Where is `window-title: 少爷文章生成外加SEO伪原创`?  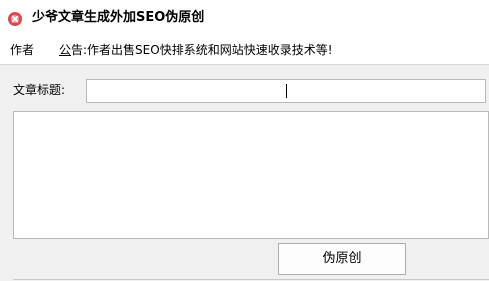
window-title: 少爷文章生成外加SEO伪原创 is located at coordinates (118, 17).